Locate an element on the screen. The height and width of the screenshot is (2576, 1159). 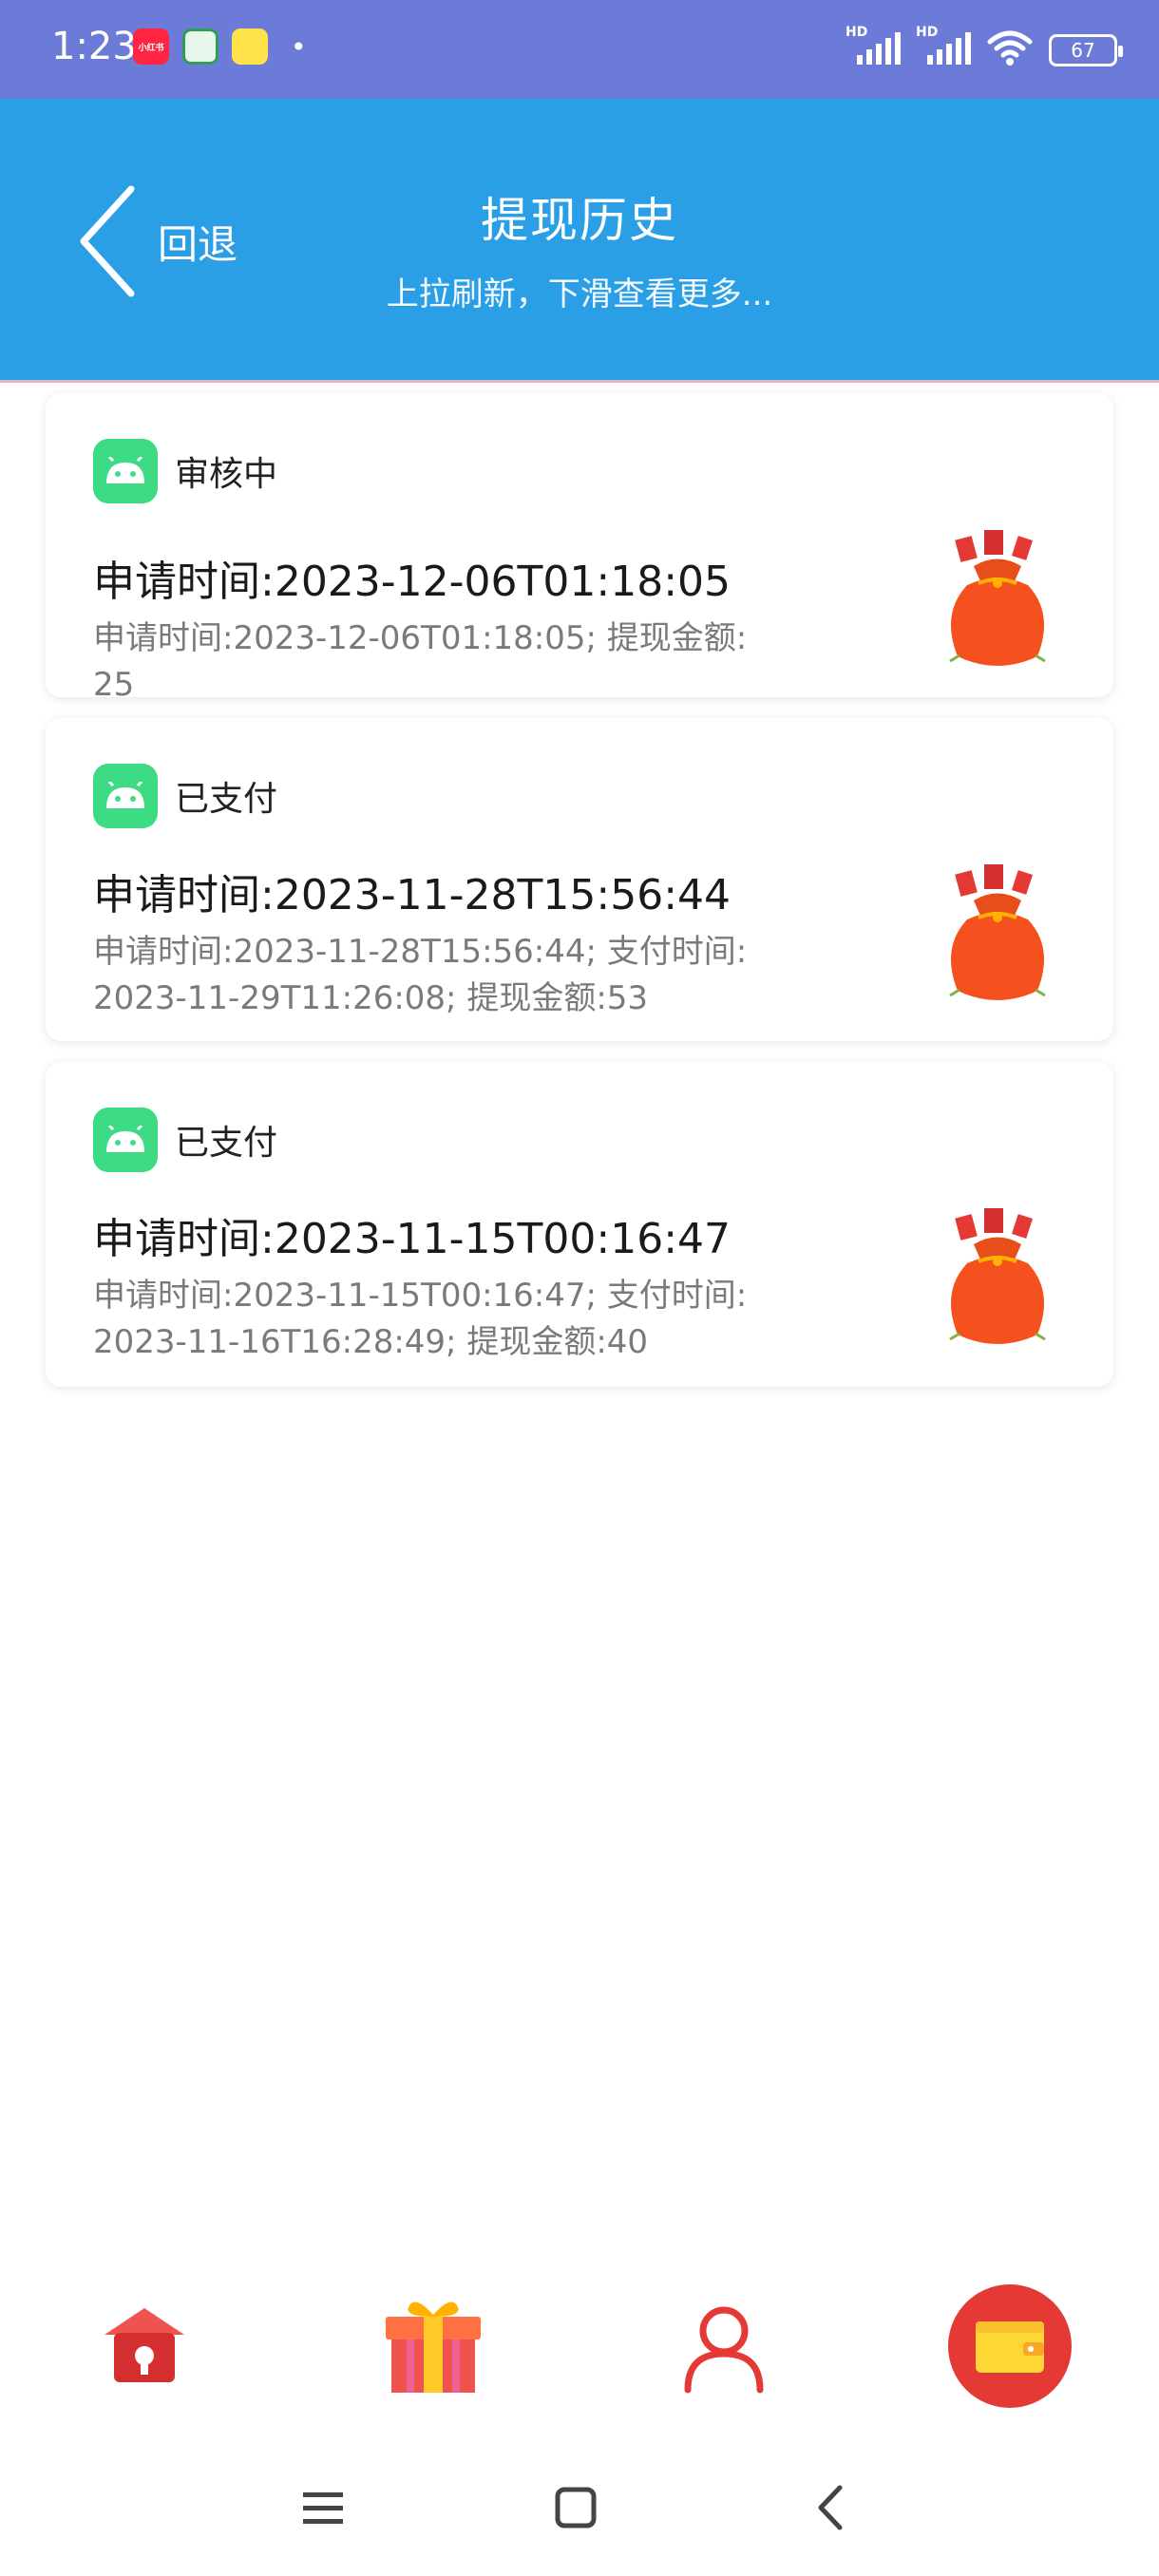
record-status: 审核中 is located at coordinates (226, 474).